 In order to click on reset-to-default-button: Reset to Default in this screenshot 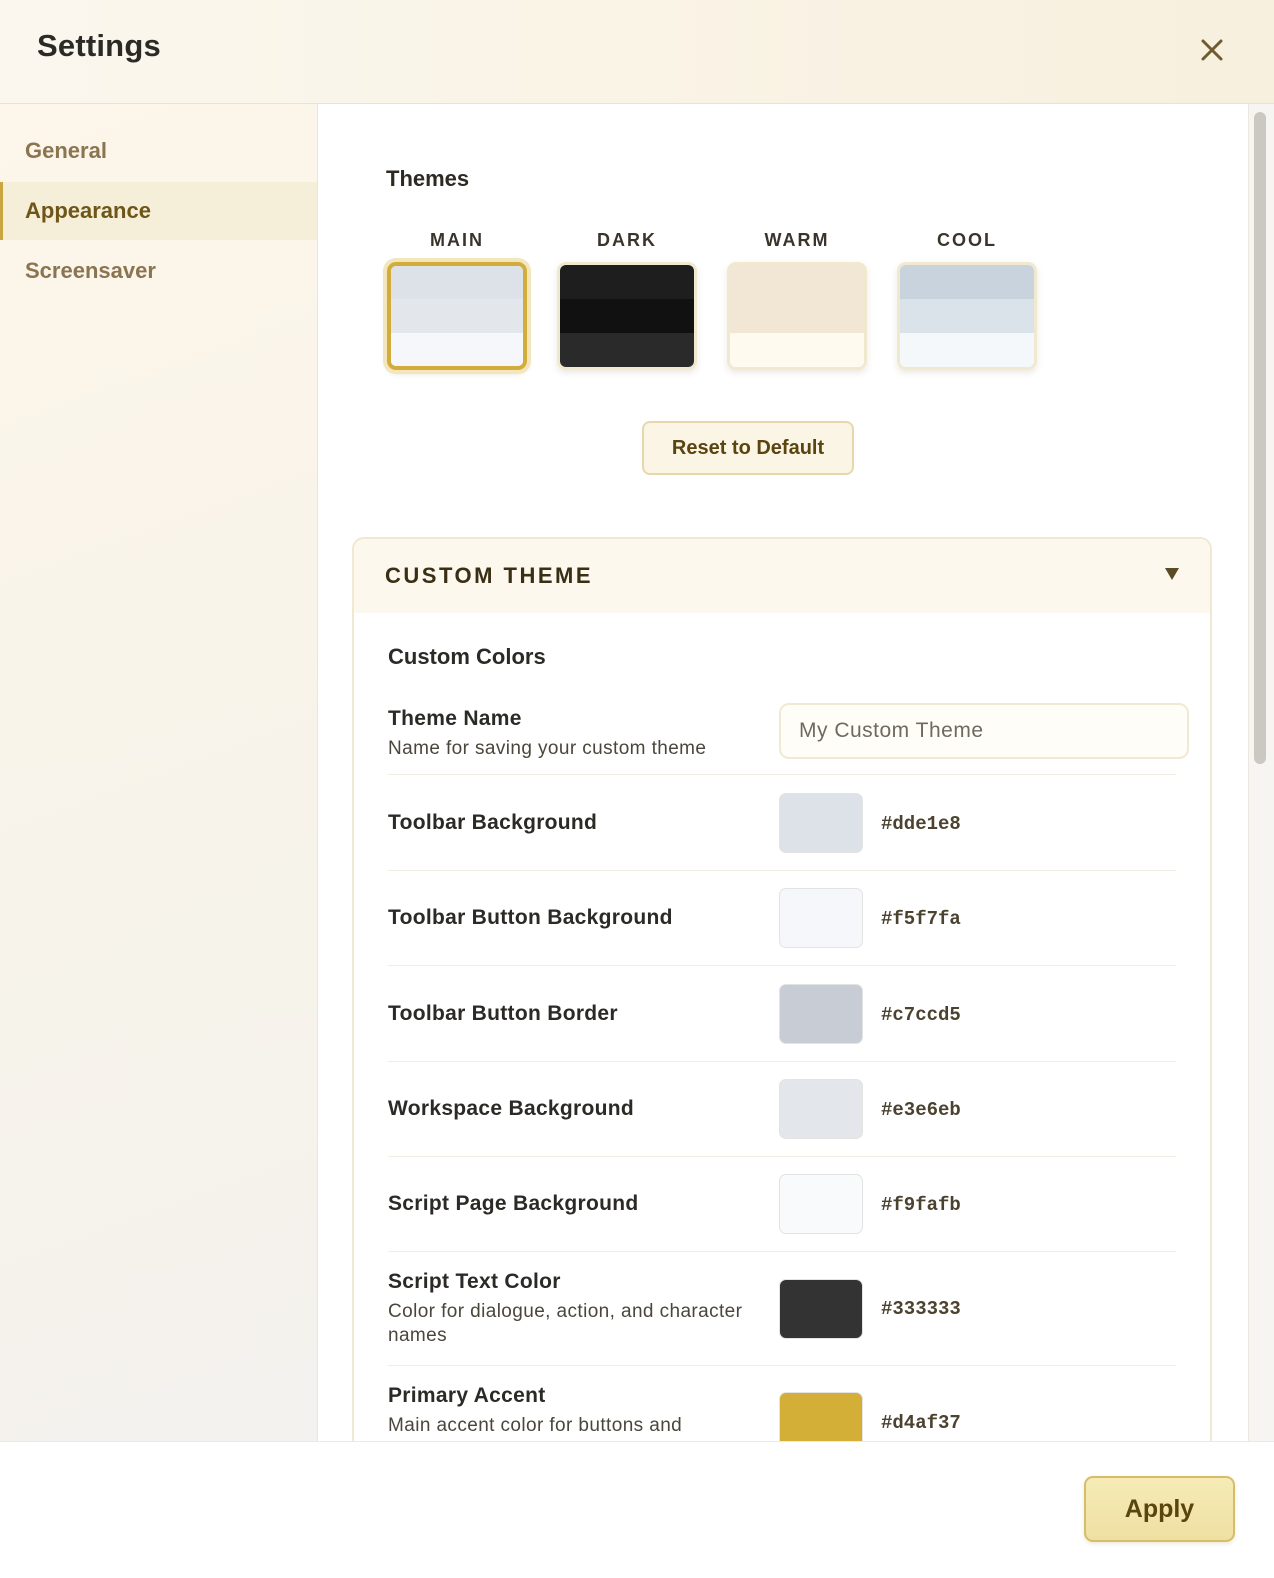, I will do `click(748, 448)`.